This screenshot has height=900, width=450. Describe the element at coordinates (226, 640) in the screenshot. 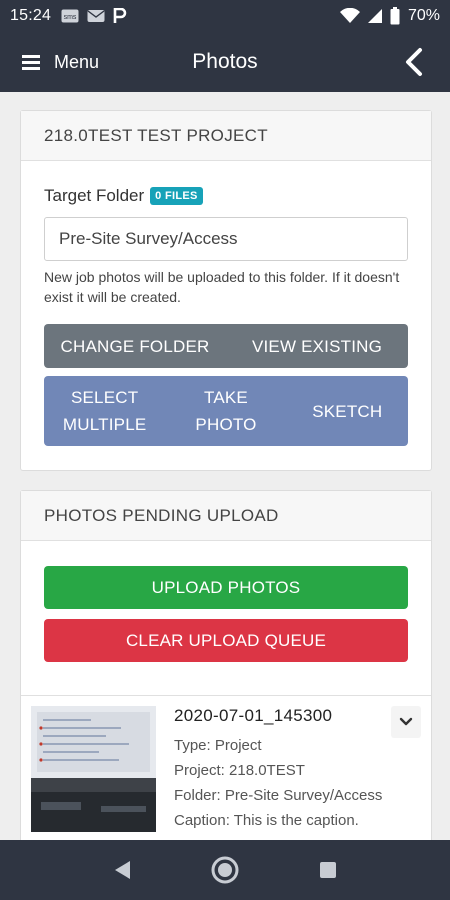

I see `clear-upload-queue-button: CLEAR UPLOAD QUEUE` at that location.